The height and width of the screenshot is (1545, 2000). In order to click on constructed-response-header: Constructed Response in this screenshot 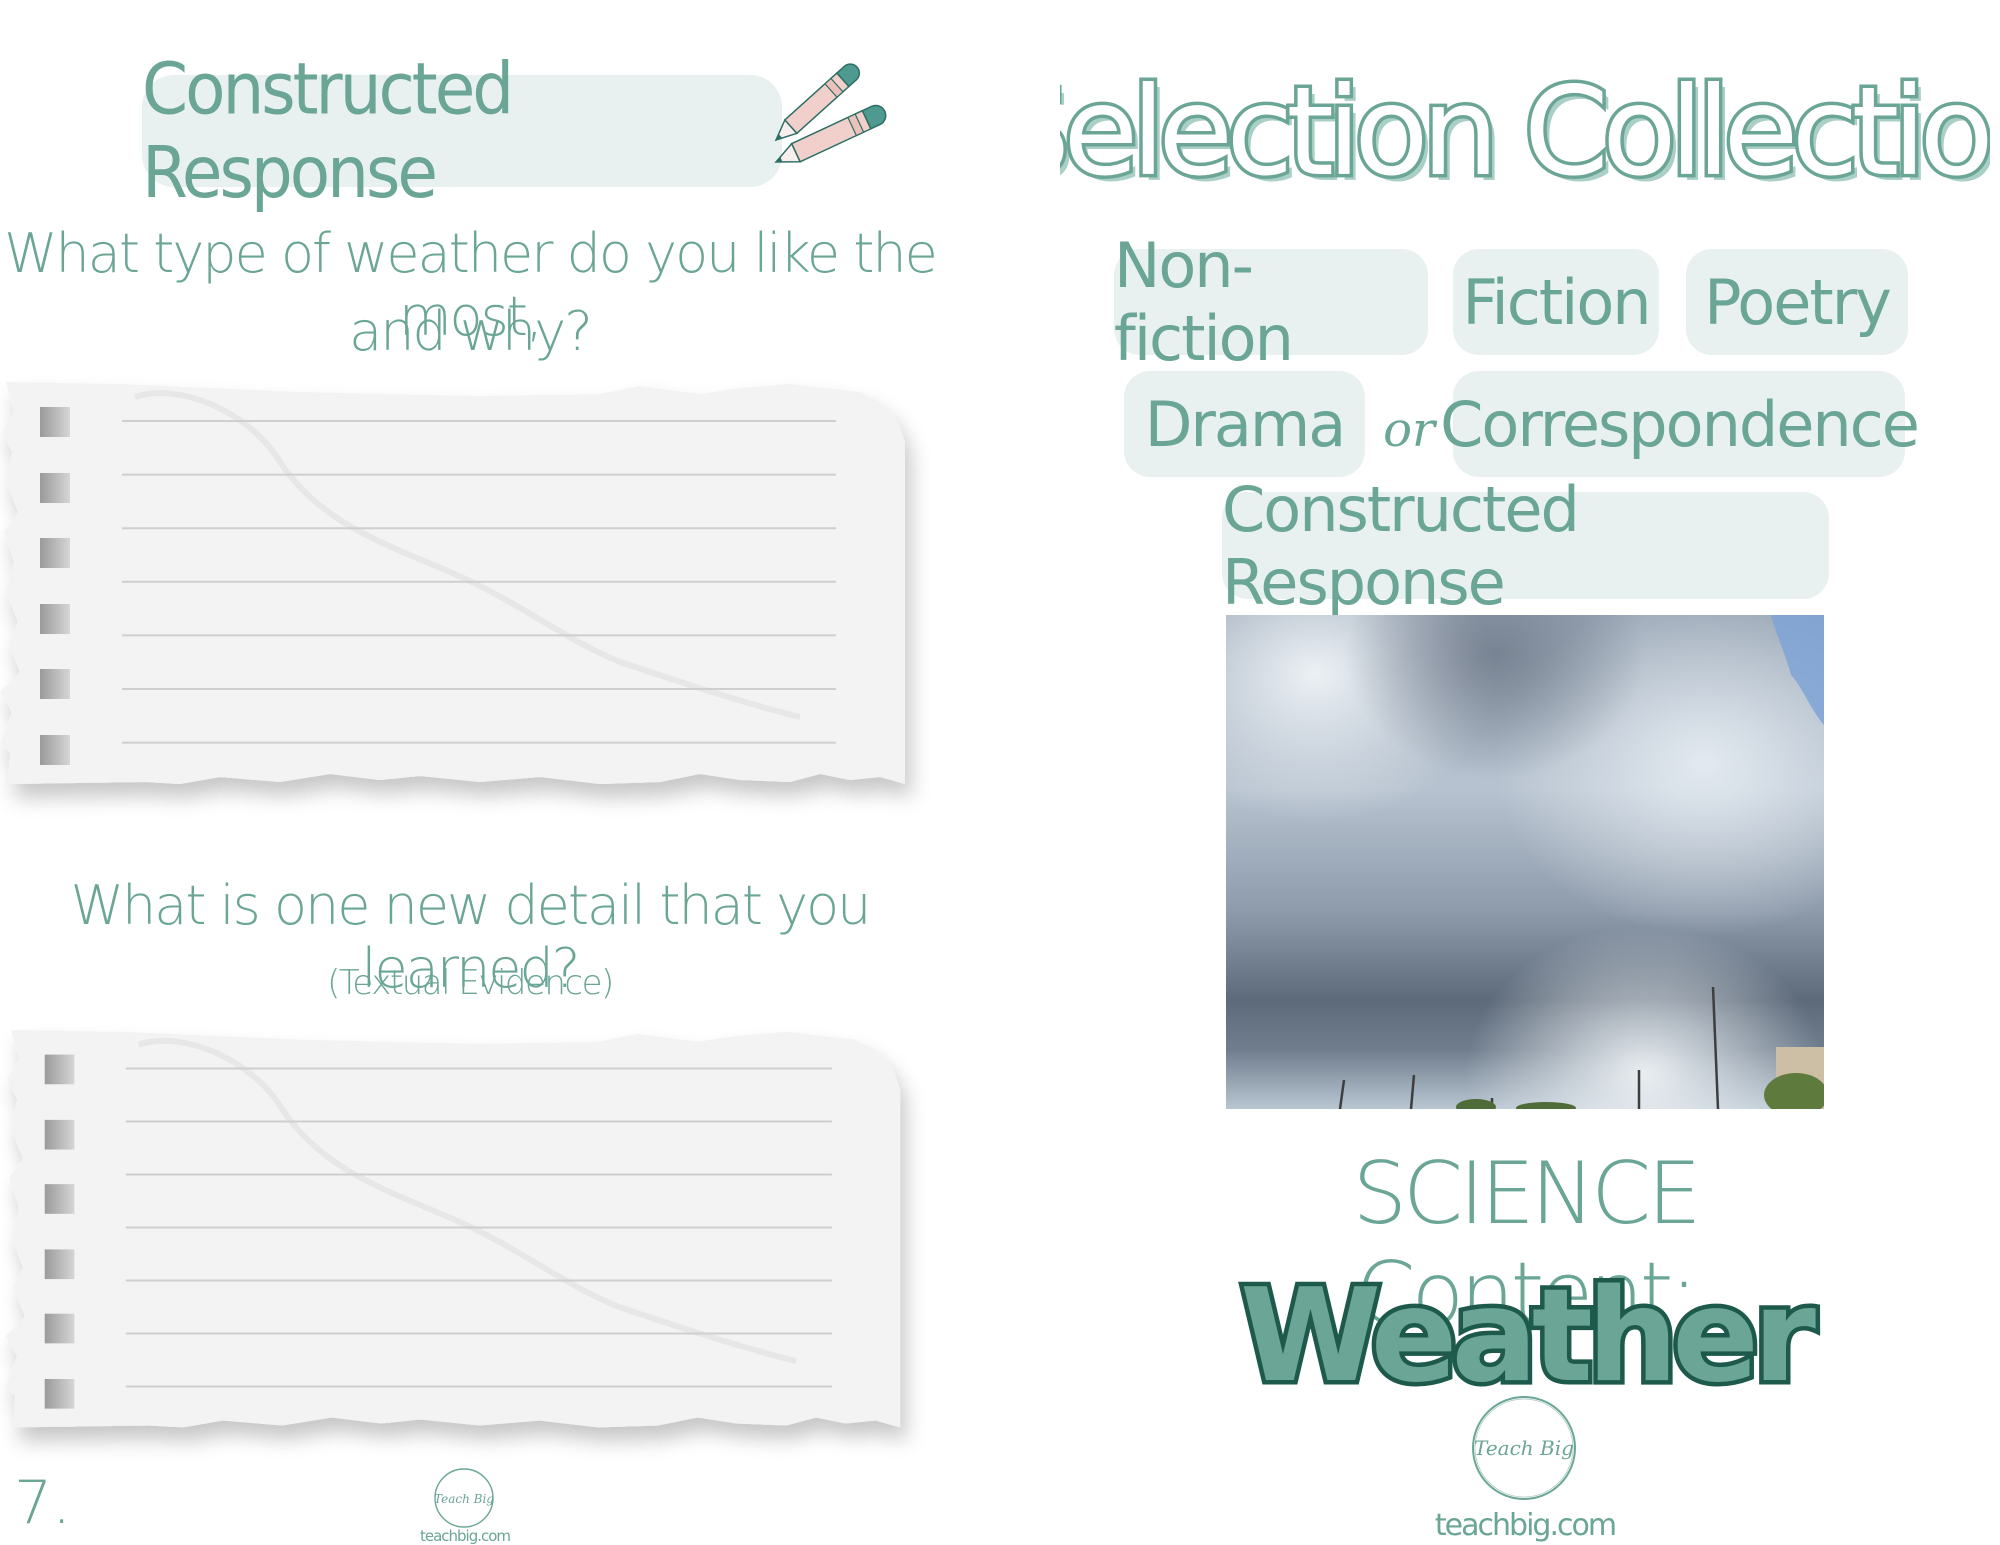, I will do `click(462, 131)`.